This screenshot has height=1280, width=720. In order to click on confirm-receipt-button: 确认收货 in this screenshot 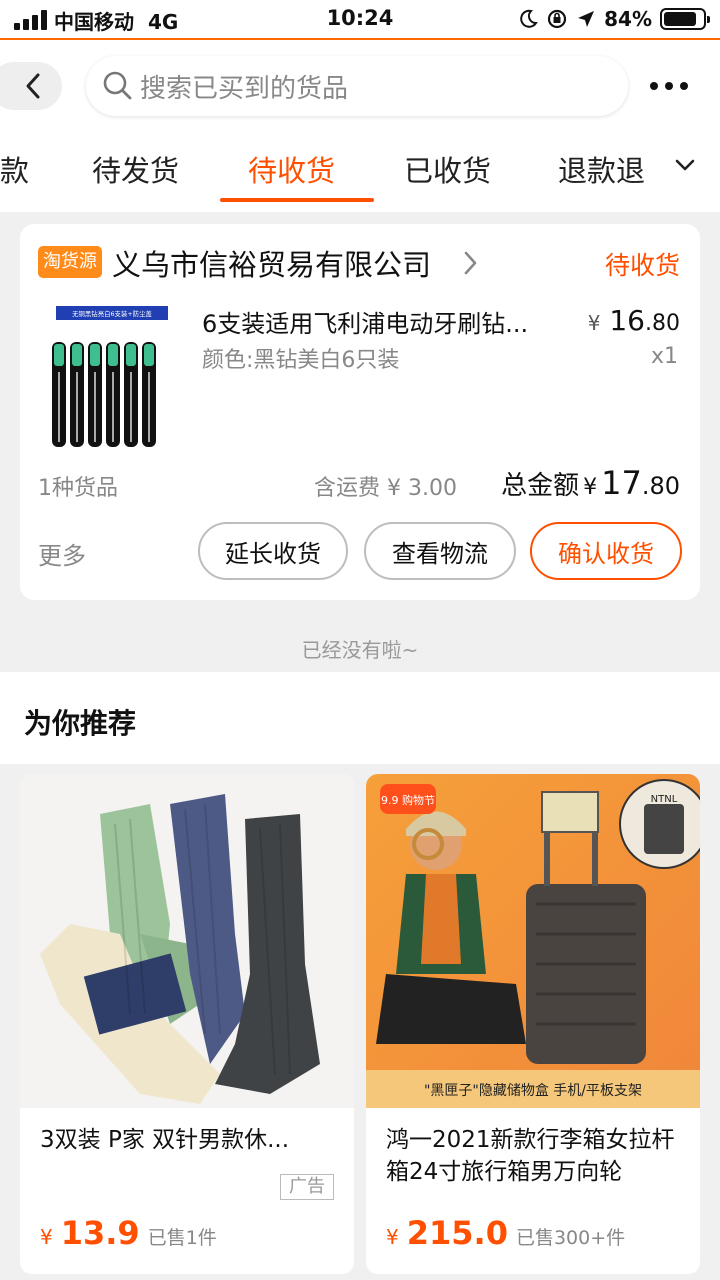, I will do `click(606, 551)`.